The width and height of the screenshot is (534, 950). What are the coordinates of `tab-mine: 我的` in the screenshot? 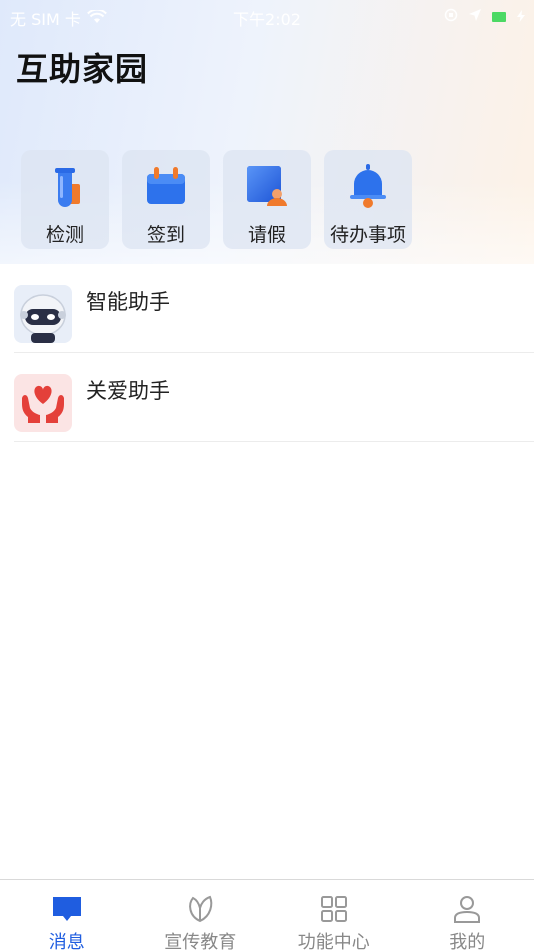 It's located at (467, 915).